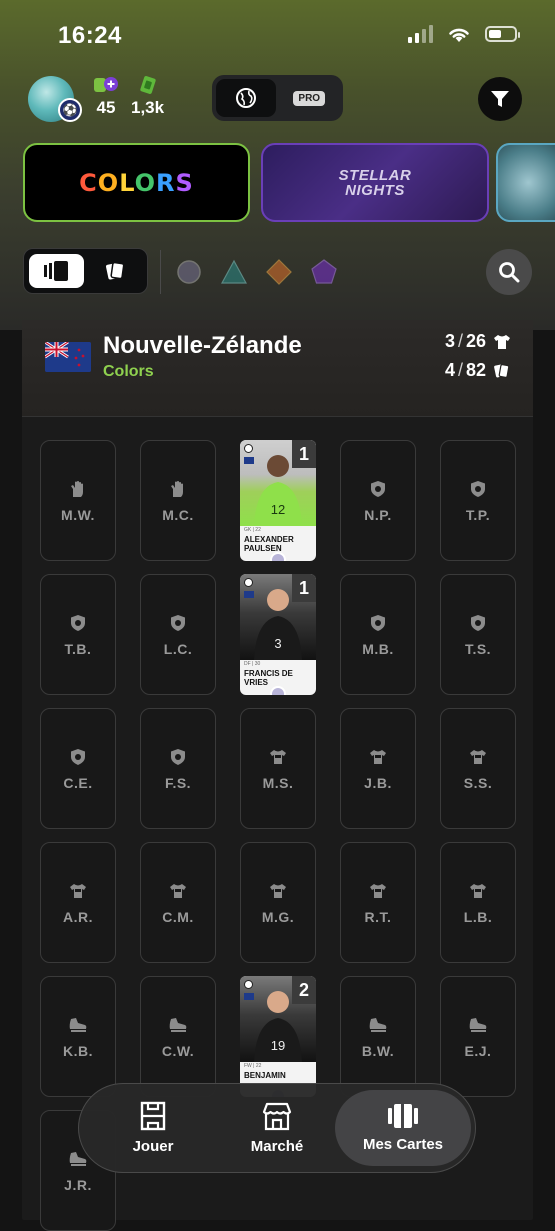 This screenshot has width=555, height=1231. What do you see at coordinates (178, 1036) in the screenshot?
I see `empty-slot: C.W.` at bounding box center [178, 1036].